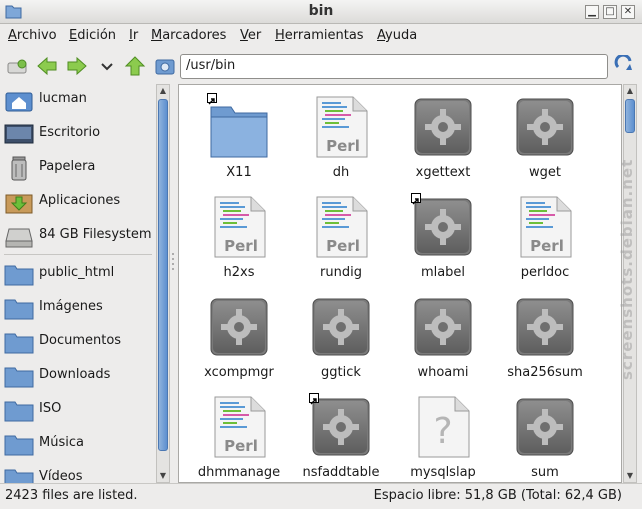  I want to click on file-item: xgettext, so click(443, 135).